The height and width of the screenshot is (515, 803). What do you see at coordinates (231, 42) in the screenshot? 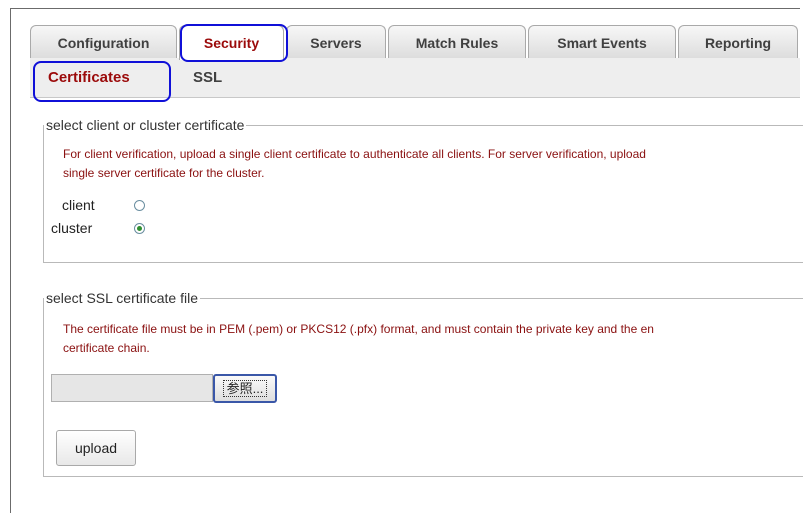
I see `tab-security: Security` at bounding box center [231, 42].